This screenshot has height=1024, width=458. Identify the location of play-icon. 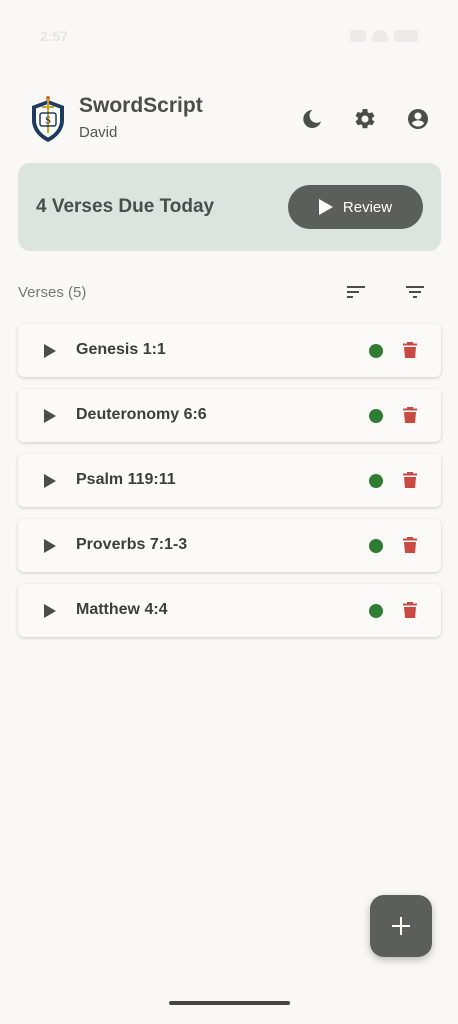
(325, 207).